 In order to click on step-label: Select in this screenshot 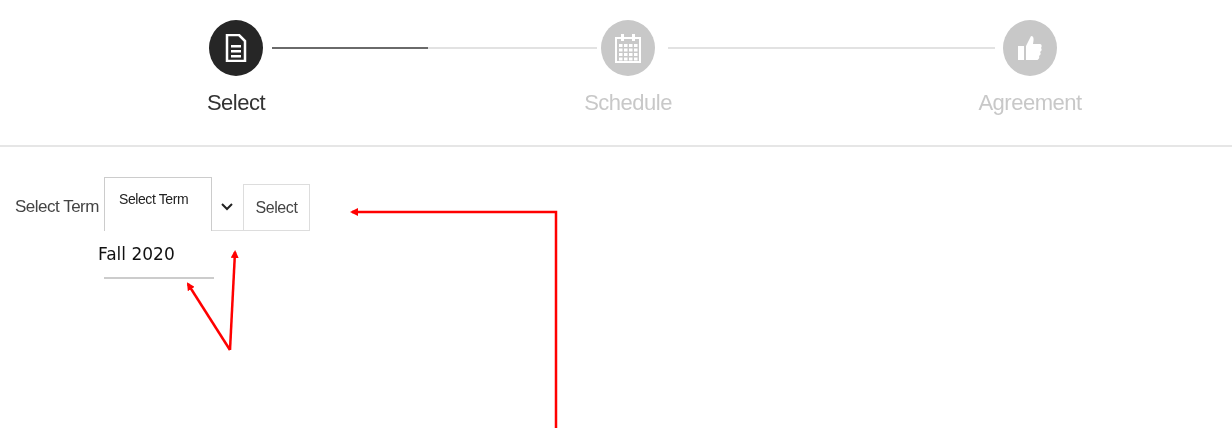, I will do `click(236, 103)`.